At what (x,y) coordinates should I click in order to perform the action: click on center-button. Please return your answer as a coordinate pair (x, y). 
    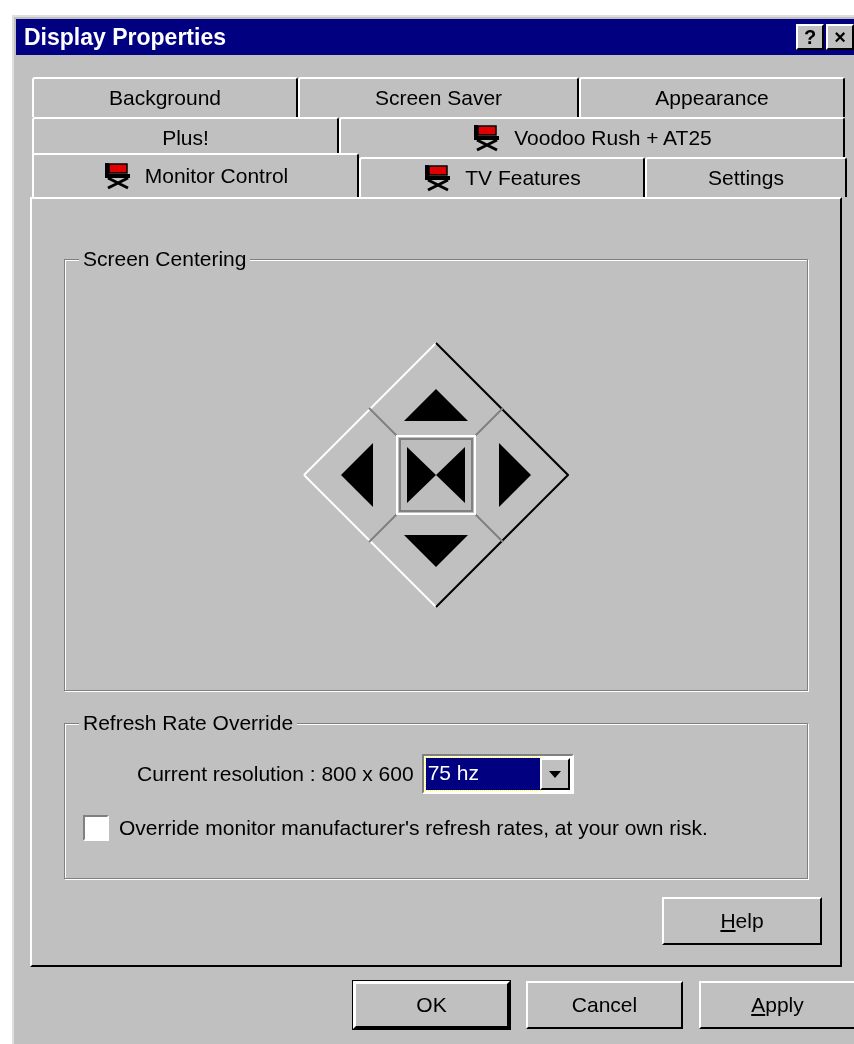
    Looking at the image, I should click on (436, 475).